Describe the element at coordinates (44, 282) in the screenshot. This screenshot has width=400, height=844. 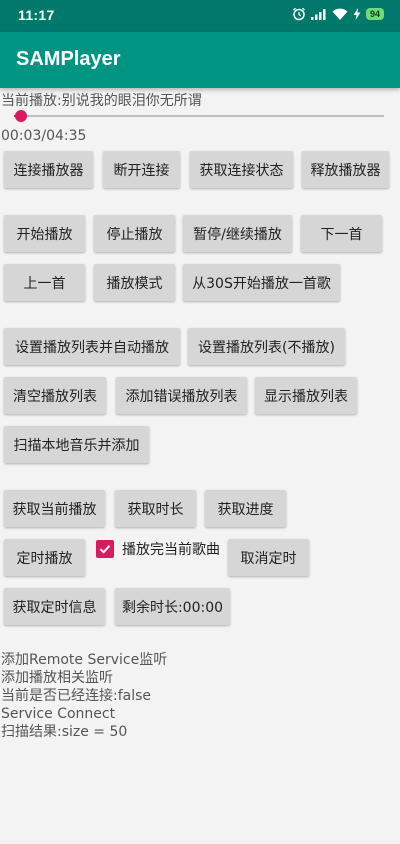
I see `prev-track-button: 上一首` at that location.